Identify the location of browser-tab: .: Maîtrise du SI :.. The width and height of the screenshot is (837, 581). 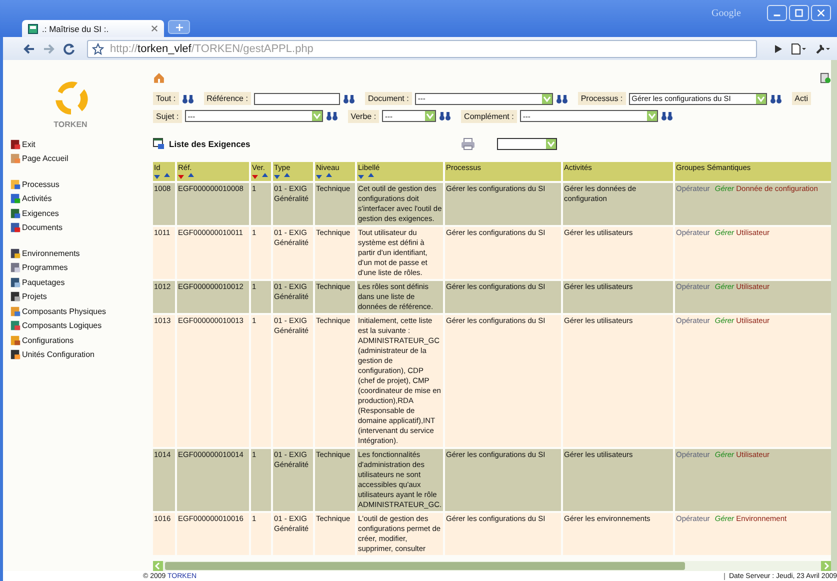
(93, 28).